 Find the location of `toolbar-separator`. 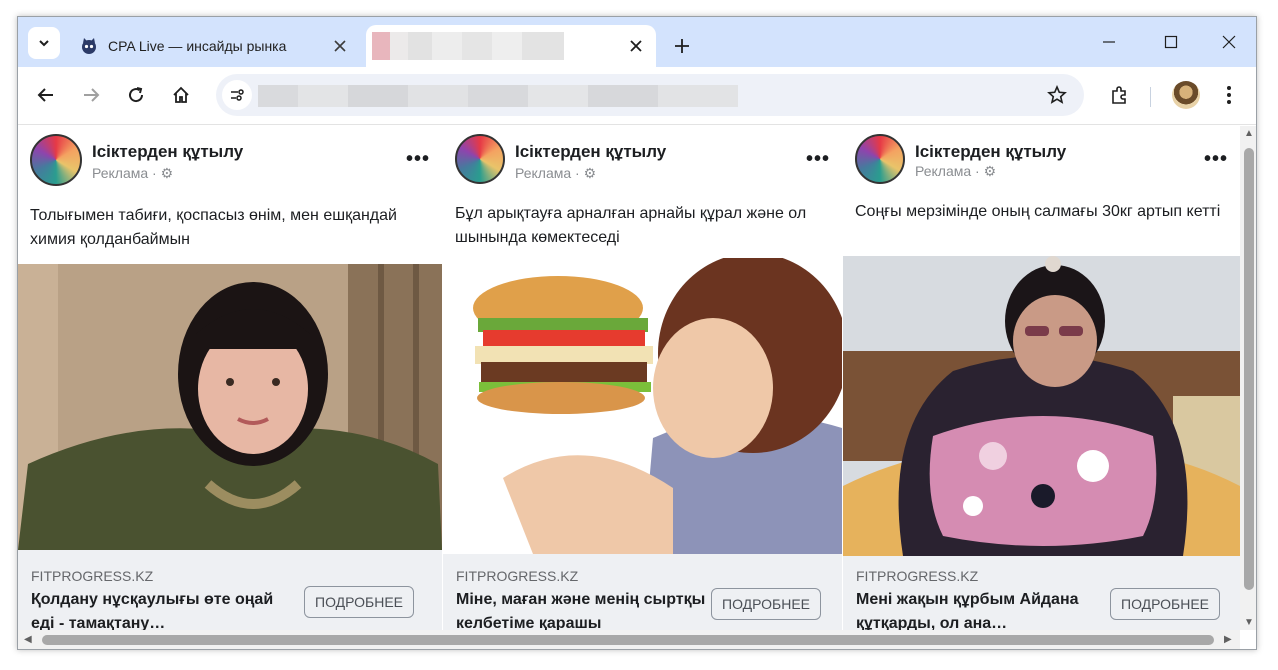

toolbar-separator is located at coordinates (1150, 97).